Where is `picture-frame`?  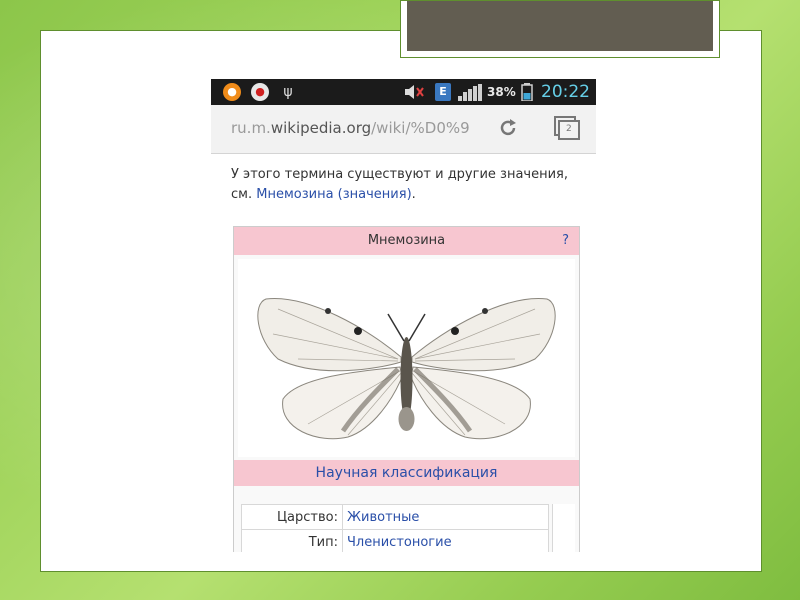
picture-frame is located at coordinates (560, 29).